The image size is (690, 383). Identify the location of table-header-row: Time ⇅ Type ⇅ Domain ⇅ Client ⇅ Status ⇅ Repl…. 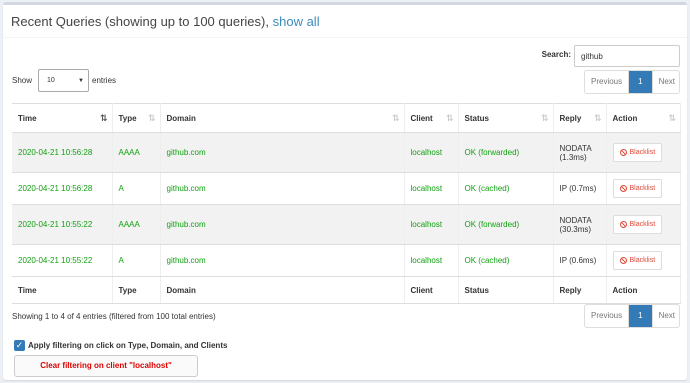
(346, 118).